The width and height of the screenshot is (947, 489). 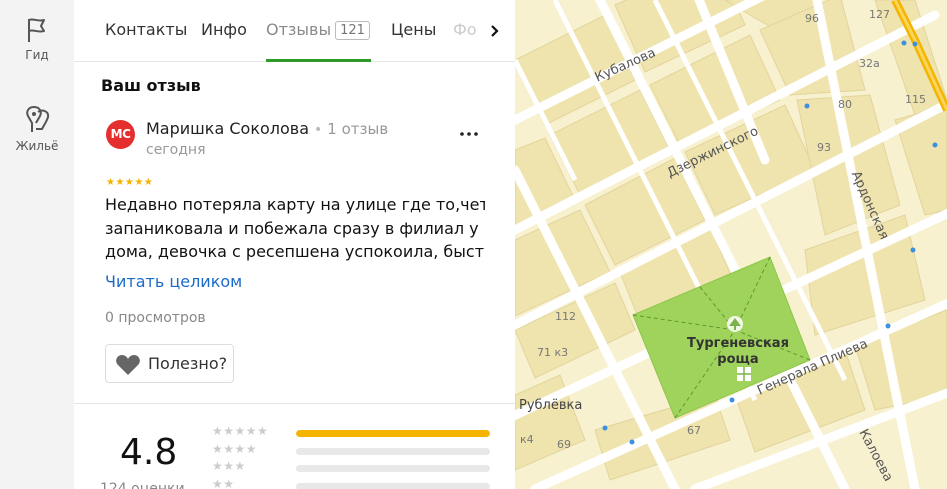 I want to click on tabs-scroll-right-button, so click(x=494, y=31).